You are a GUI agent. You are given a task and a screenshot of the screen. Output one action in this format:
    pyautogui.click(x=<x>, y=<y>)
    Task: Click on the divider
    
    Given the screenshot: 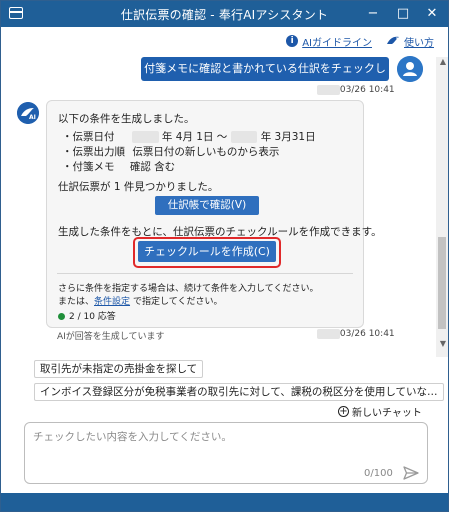 What is the action you would take?
    pyautogui.click(x=205, y=273)
    